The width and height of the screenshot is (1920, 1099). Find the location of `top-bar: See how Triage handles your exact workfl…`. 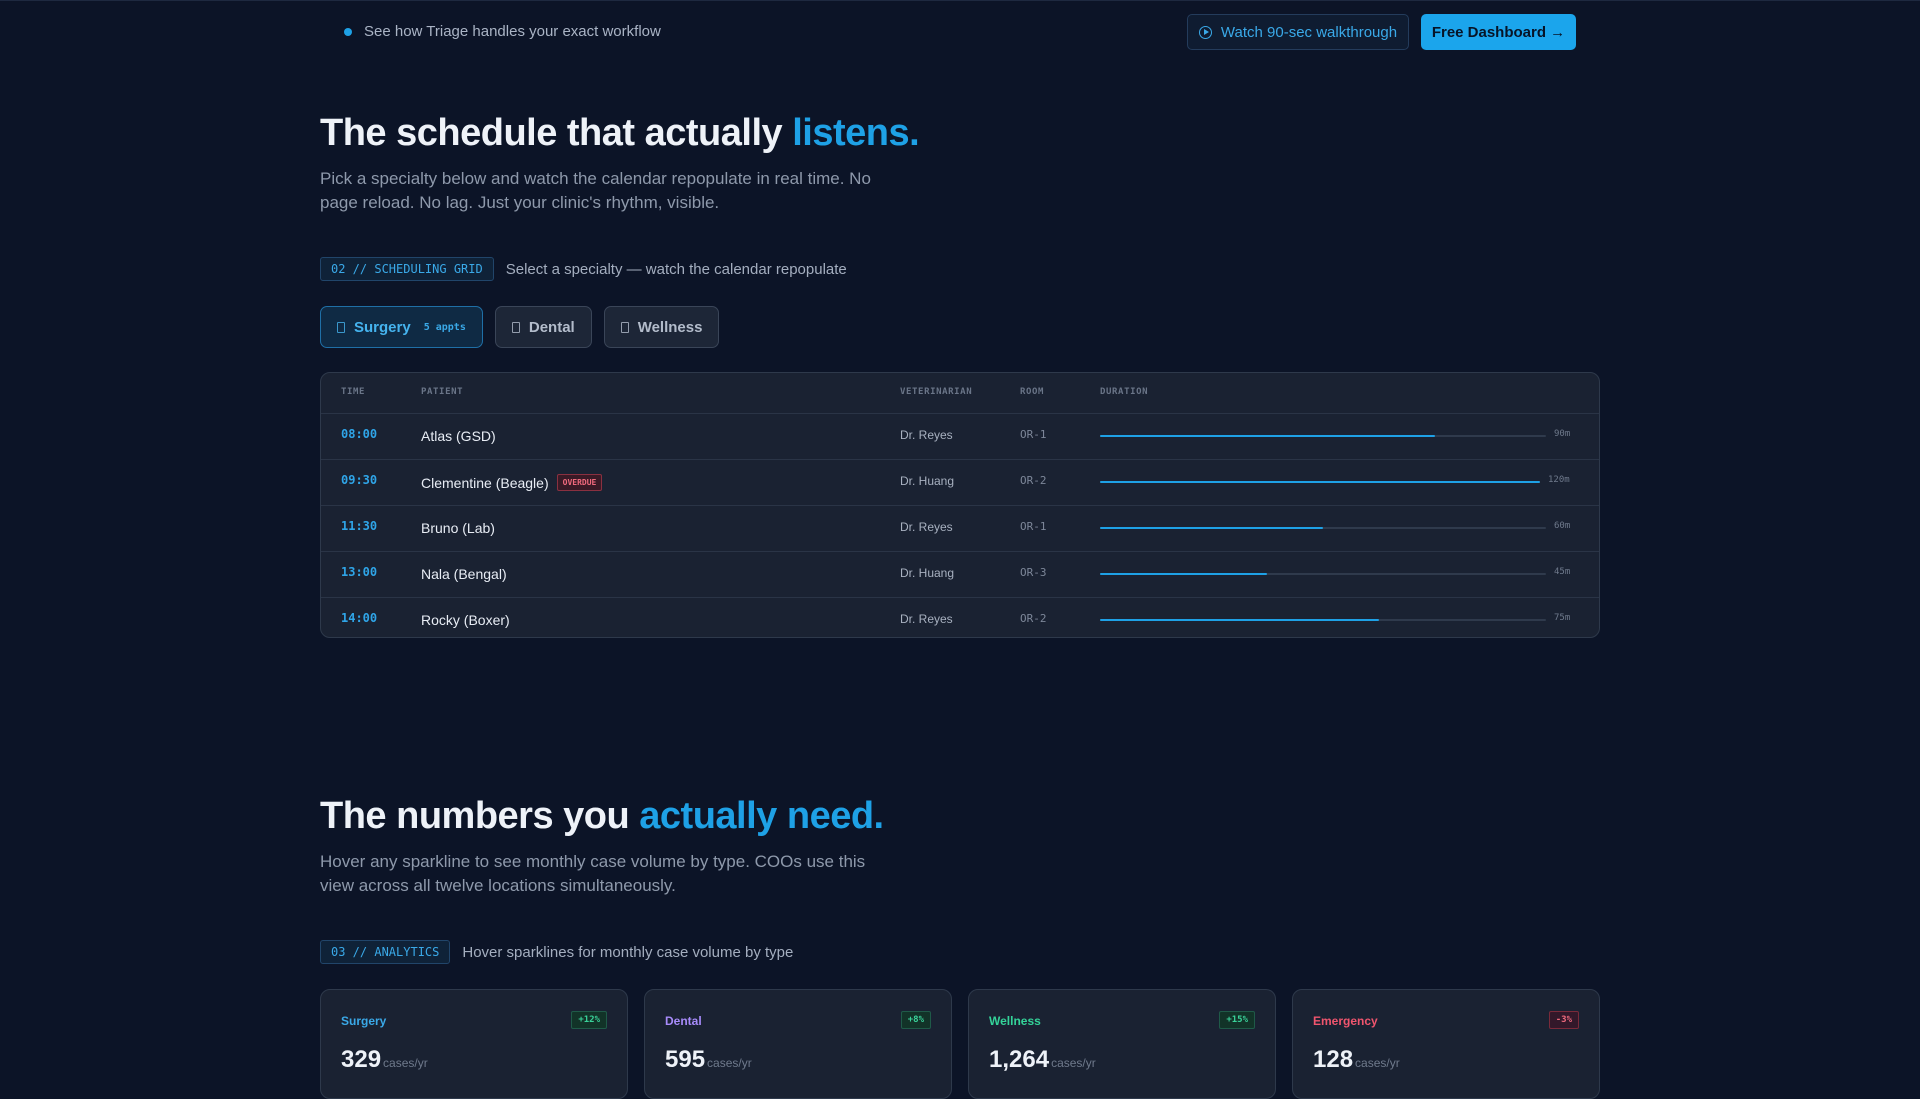

top-bar: See how Triage handles your exact workfl… is located at coordinates (960, 32).